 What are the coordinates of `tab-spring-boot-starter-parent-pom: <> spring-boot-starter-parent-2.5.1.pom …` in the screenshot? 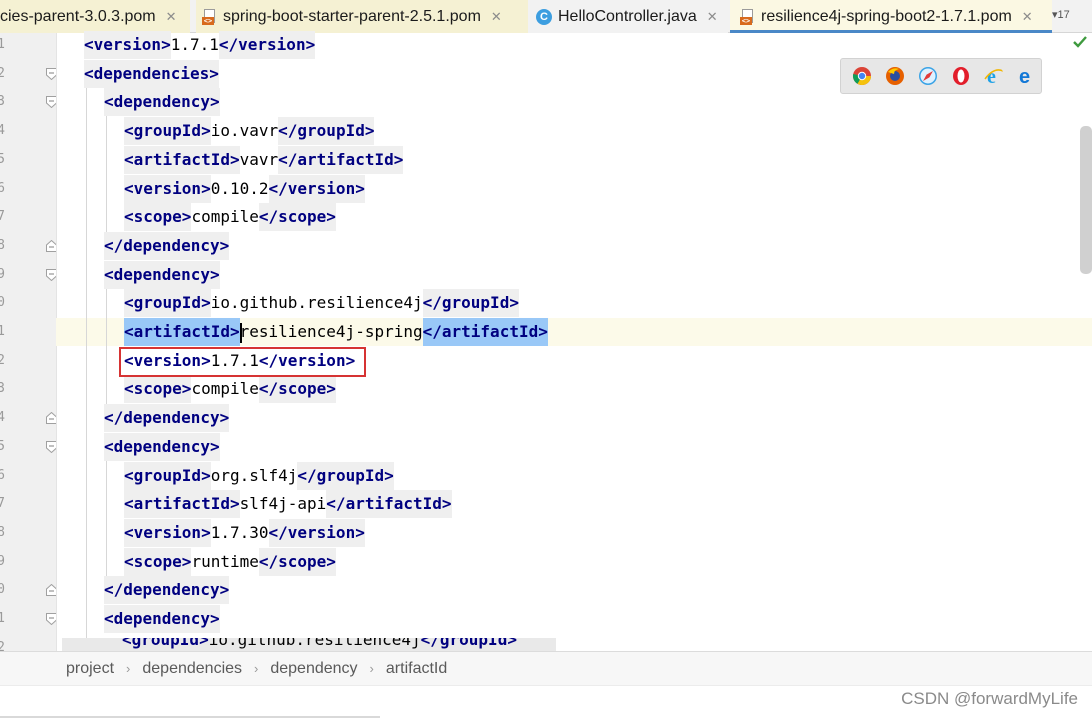 It's located at (362, 16).